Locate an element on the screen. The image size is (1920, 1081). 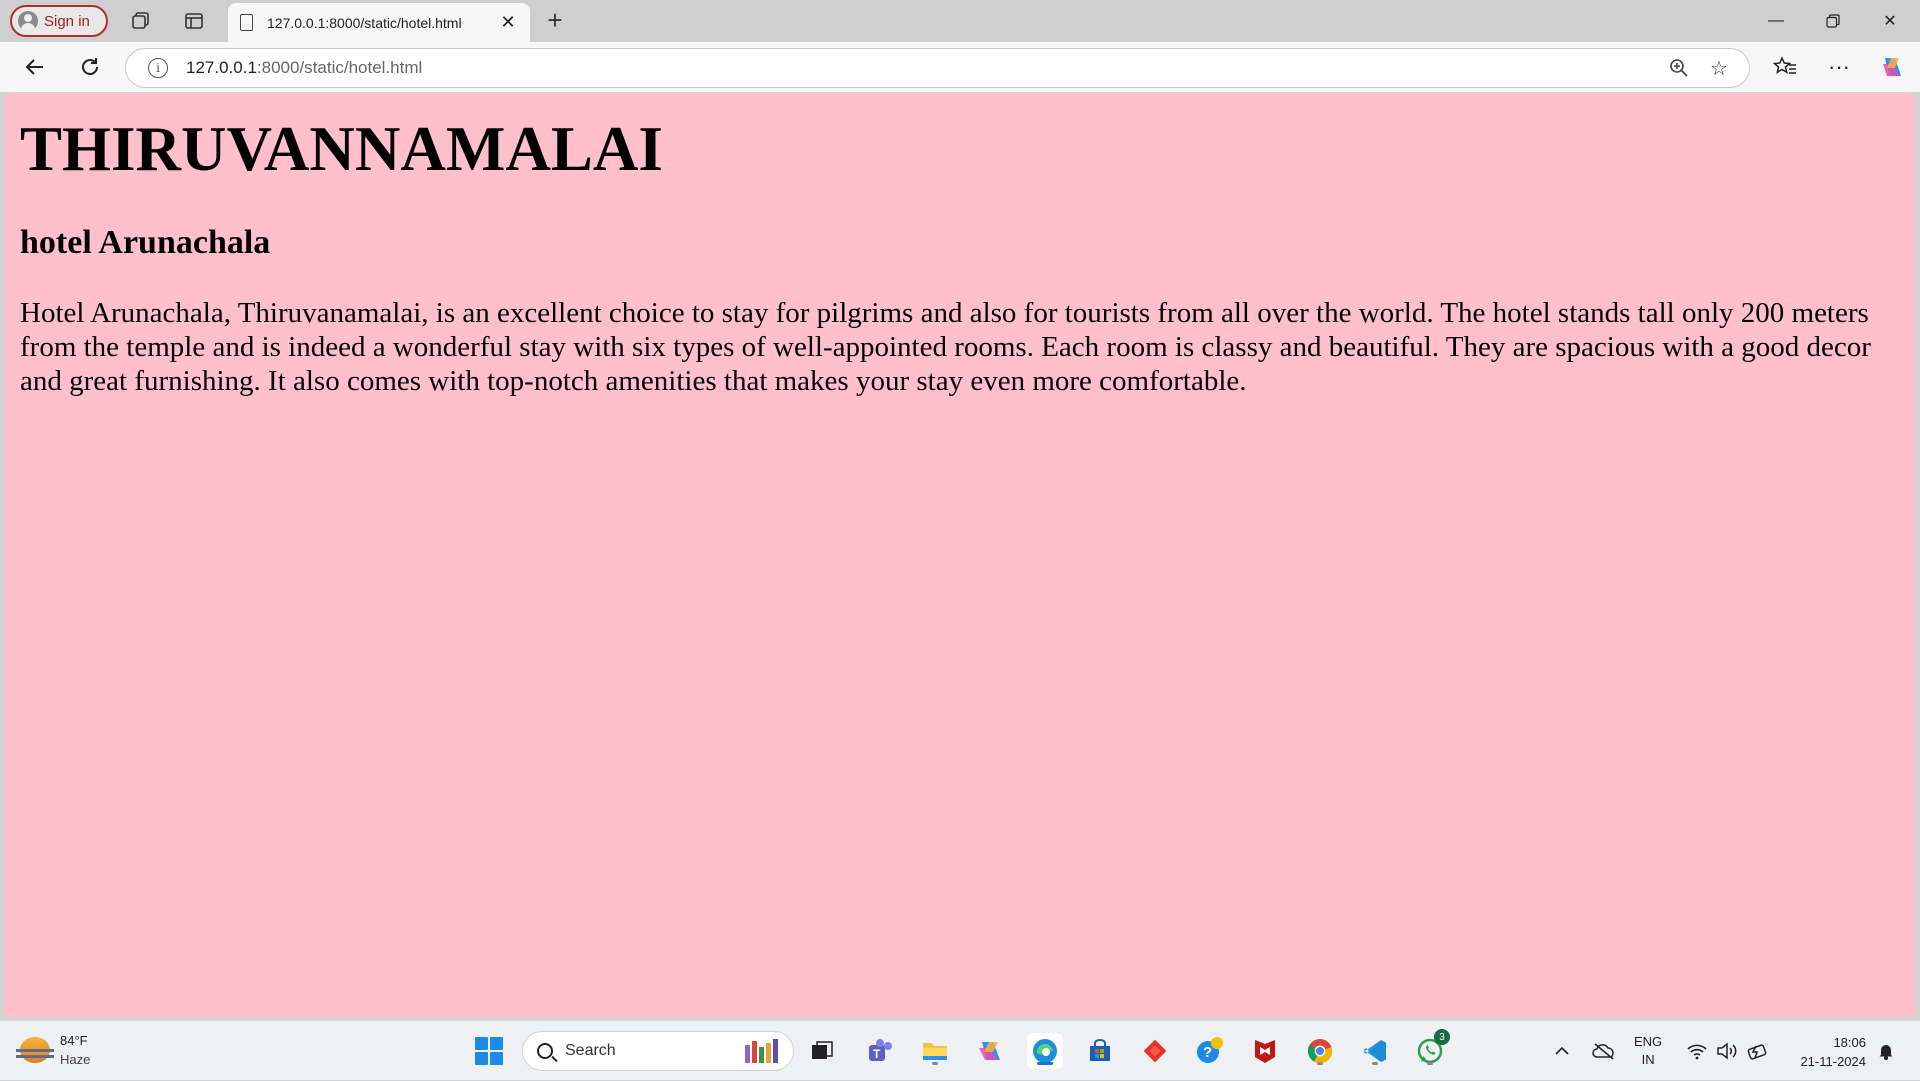
search-placeholder: Search is located at coordinates (590, 1050).